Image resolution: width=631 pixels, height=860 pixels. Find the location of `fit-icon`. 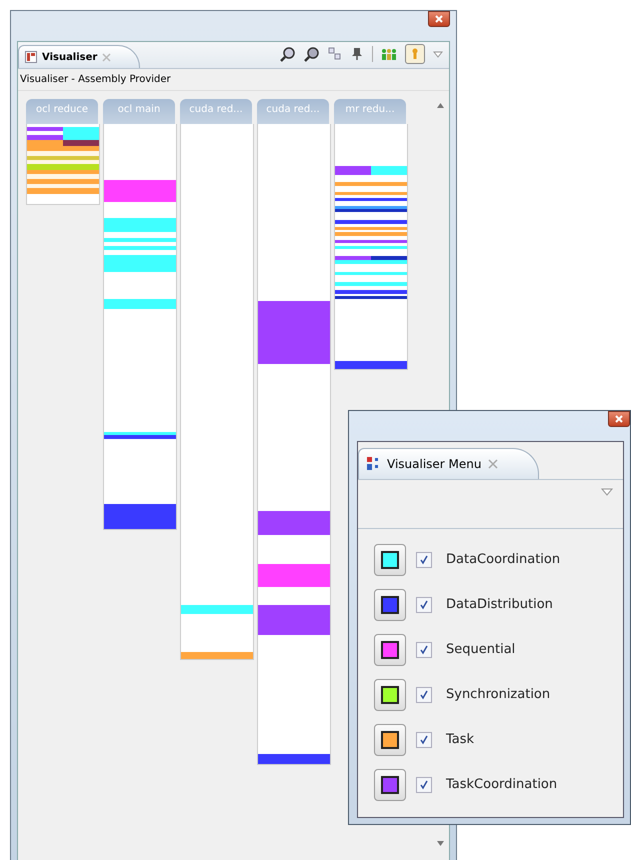

fit-icon is located at coordinates (335, 54).